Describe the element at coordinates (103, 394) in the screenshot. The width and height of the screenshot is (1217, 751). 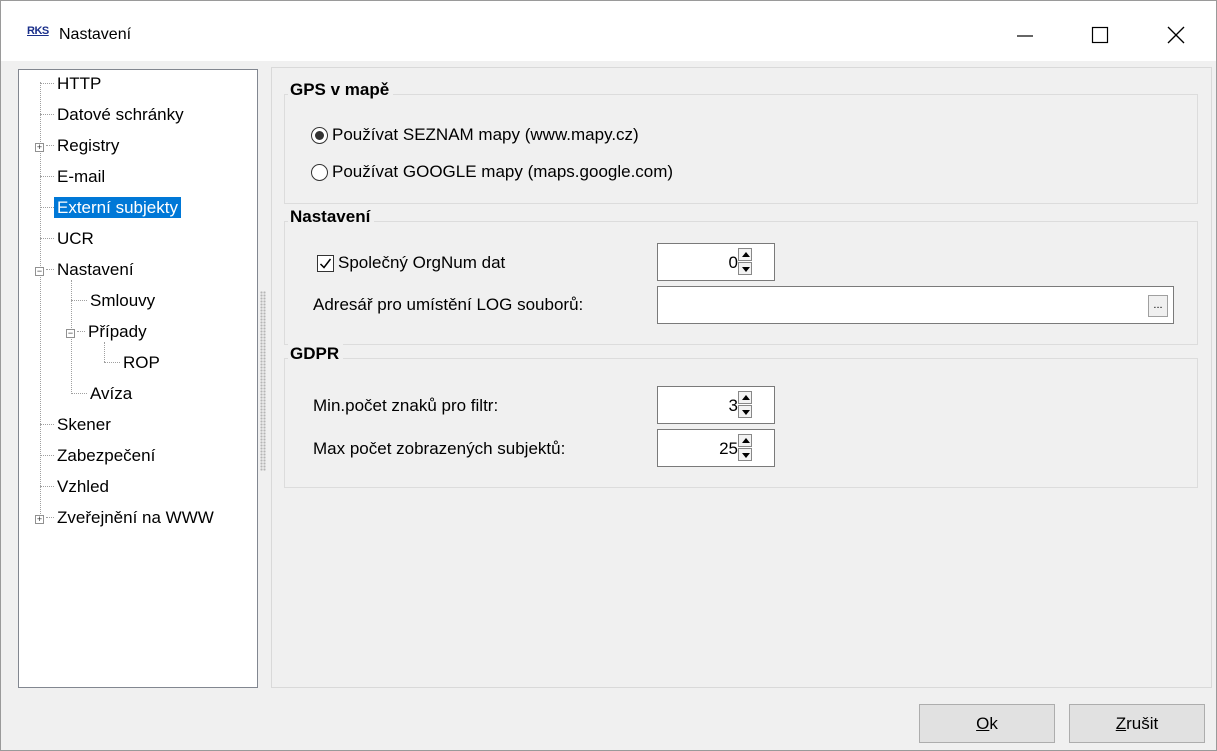
I see `tree-item-aviza: Avíza` at that location.